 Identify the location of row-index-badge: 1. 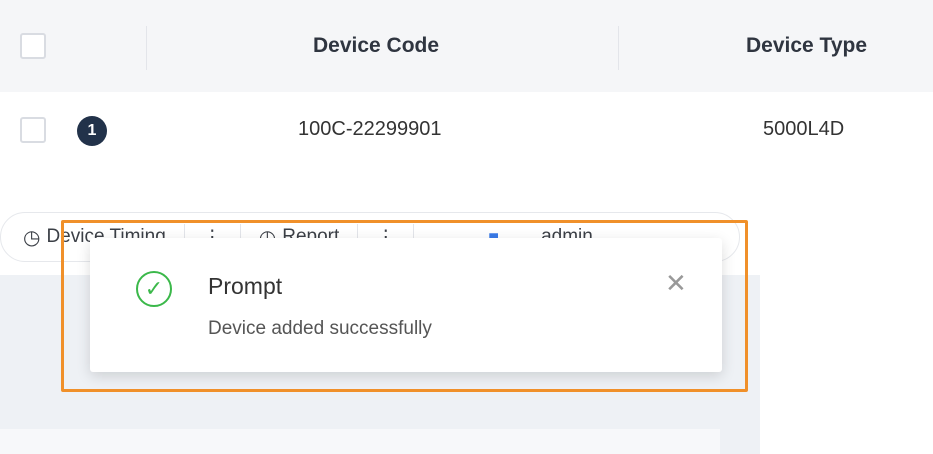
(92, 131).